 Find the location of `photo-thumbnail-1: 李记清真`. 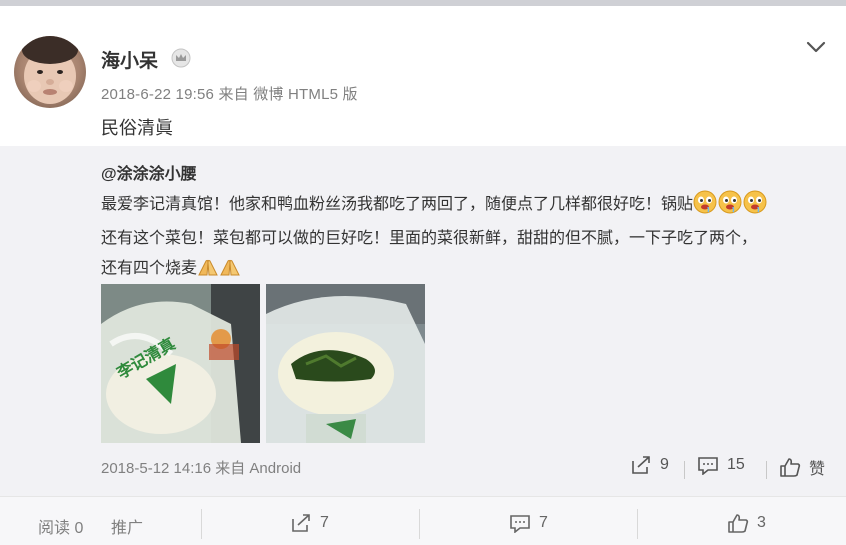

photo-thumbnail-1: 李记清真 is located at coordinates (180, 363).